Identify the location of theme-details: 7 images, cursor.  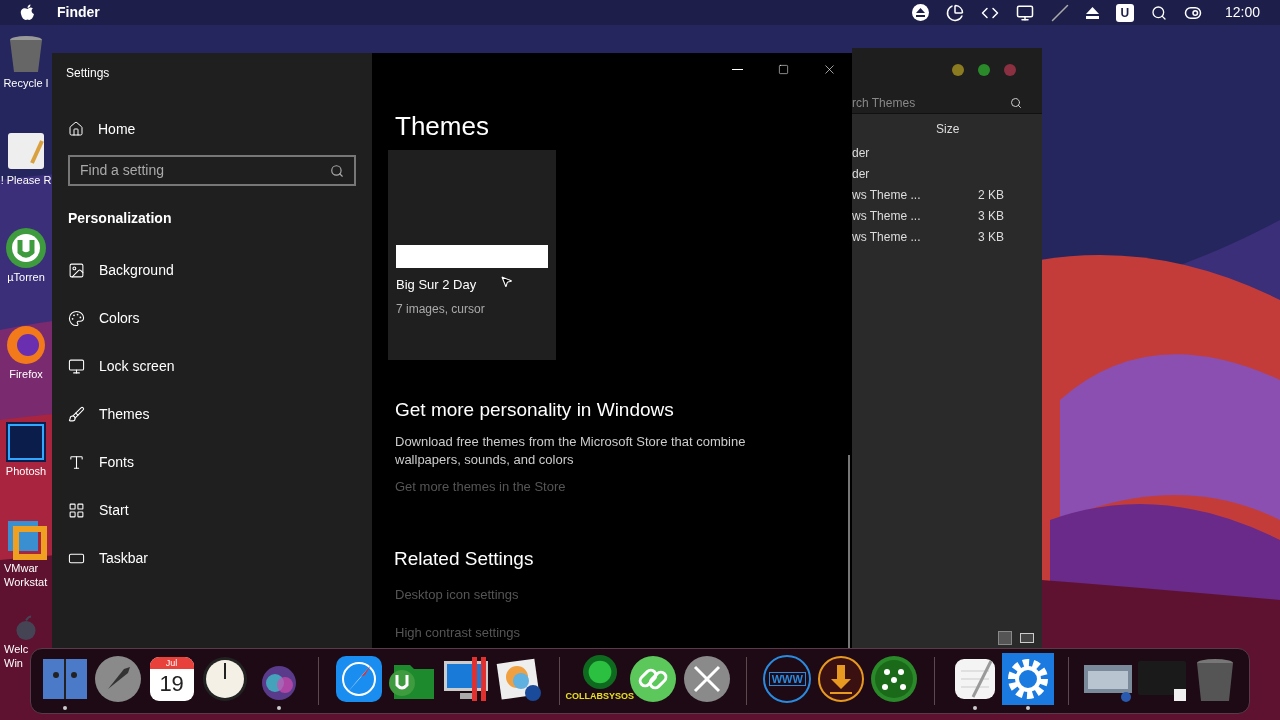
(441, 309).